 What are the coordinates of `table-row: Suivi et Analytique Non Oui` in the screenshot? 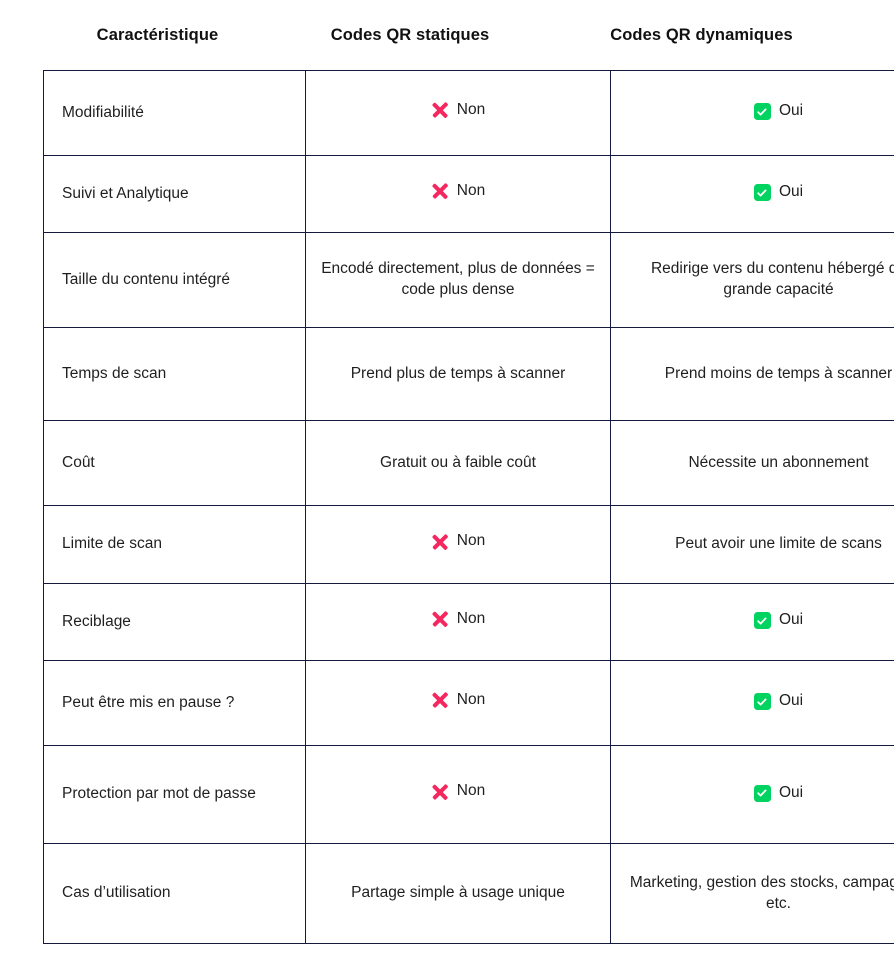 It's located at (468, 194).